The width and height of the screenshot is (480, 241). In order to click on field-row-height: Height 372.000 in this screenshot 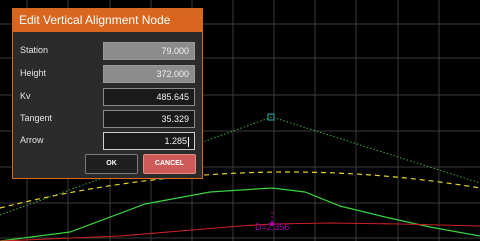, I will do `click(108, 75)`.